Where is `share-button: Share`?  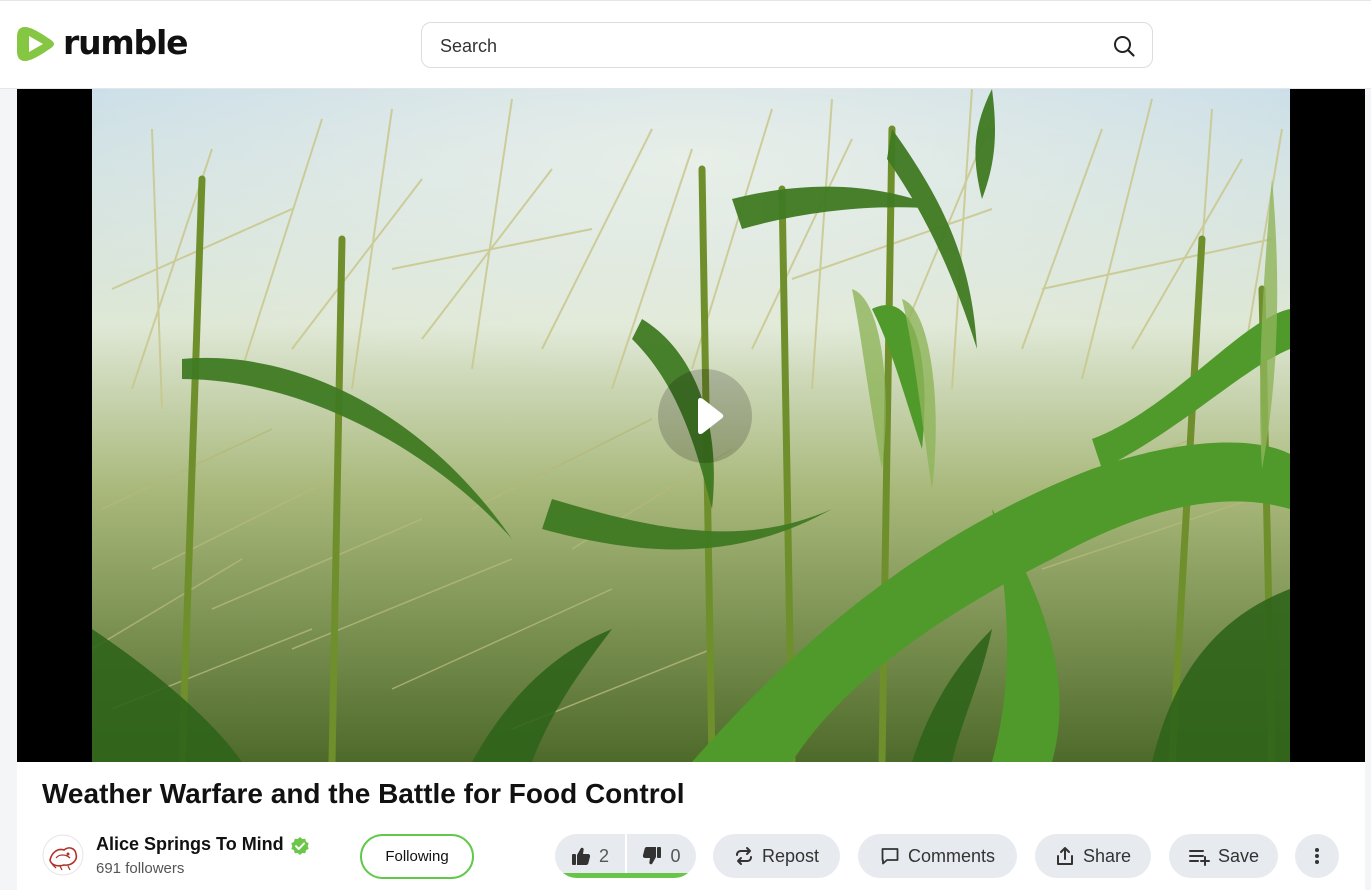
share-button: Share is located at coordinates (1093, 856).